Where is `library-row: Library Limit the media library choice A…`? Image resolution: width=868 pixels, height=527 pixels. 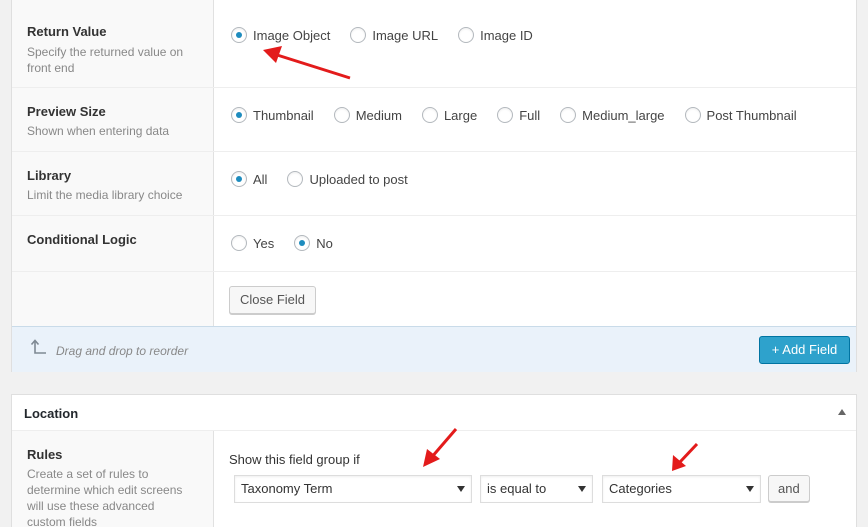 library-row: Library Limit the media library choice A… is located at coordinates (434, 184).